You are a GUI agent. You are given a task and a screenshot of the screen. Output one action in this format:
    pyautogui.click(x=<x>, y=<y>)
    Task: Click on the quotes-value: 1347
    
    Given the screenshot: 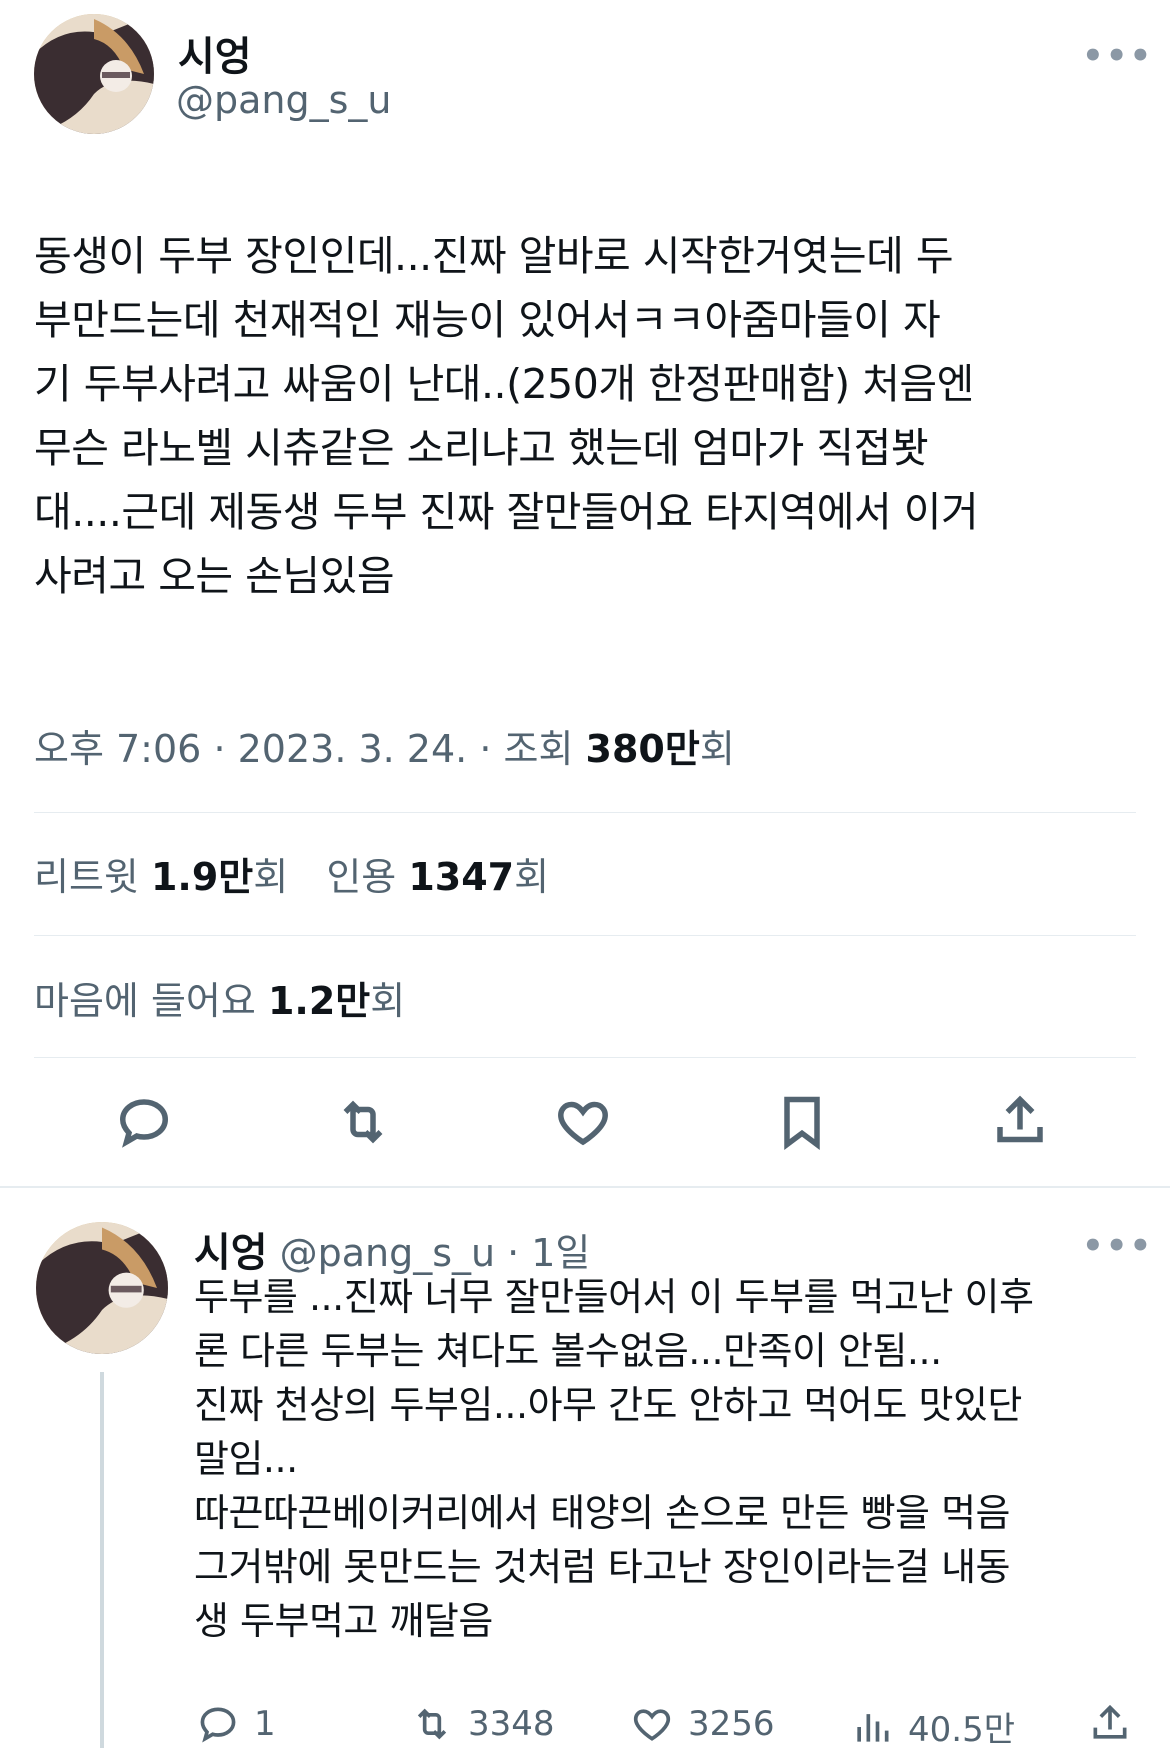 What is the action you would take?
    pyautogui.click(x=461, y=877)
    